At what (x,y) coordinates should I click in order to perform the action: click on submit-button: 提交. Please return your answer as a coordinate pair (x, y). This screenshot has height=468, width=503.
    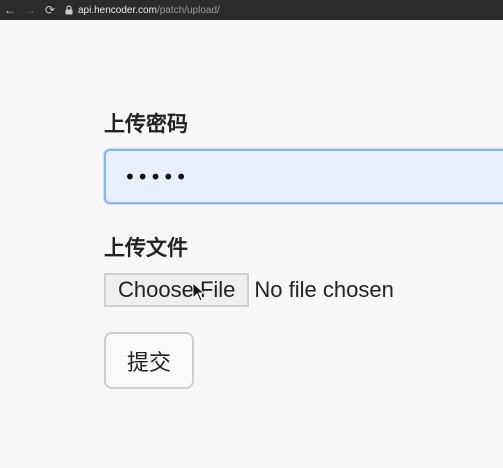
    Looking at the image, I should click on (149, 360).